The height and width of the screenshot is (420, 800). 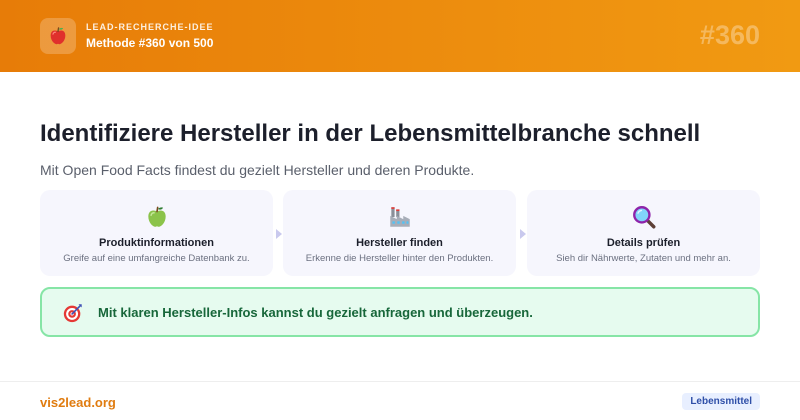 What do you see at coordinates (156, 243) in the screenshot?
I see `card-title: Produktinformationen` at bounding box center [156, 243].